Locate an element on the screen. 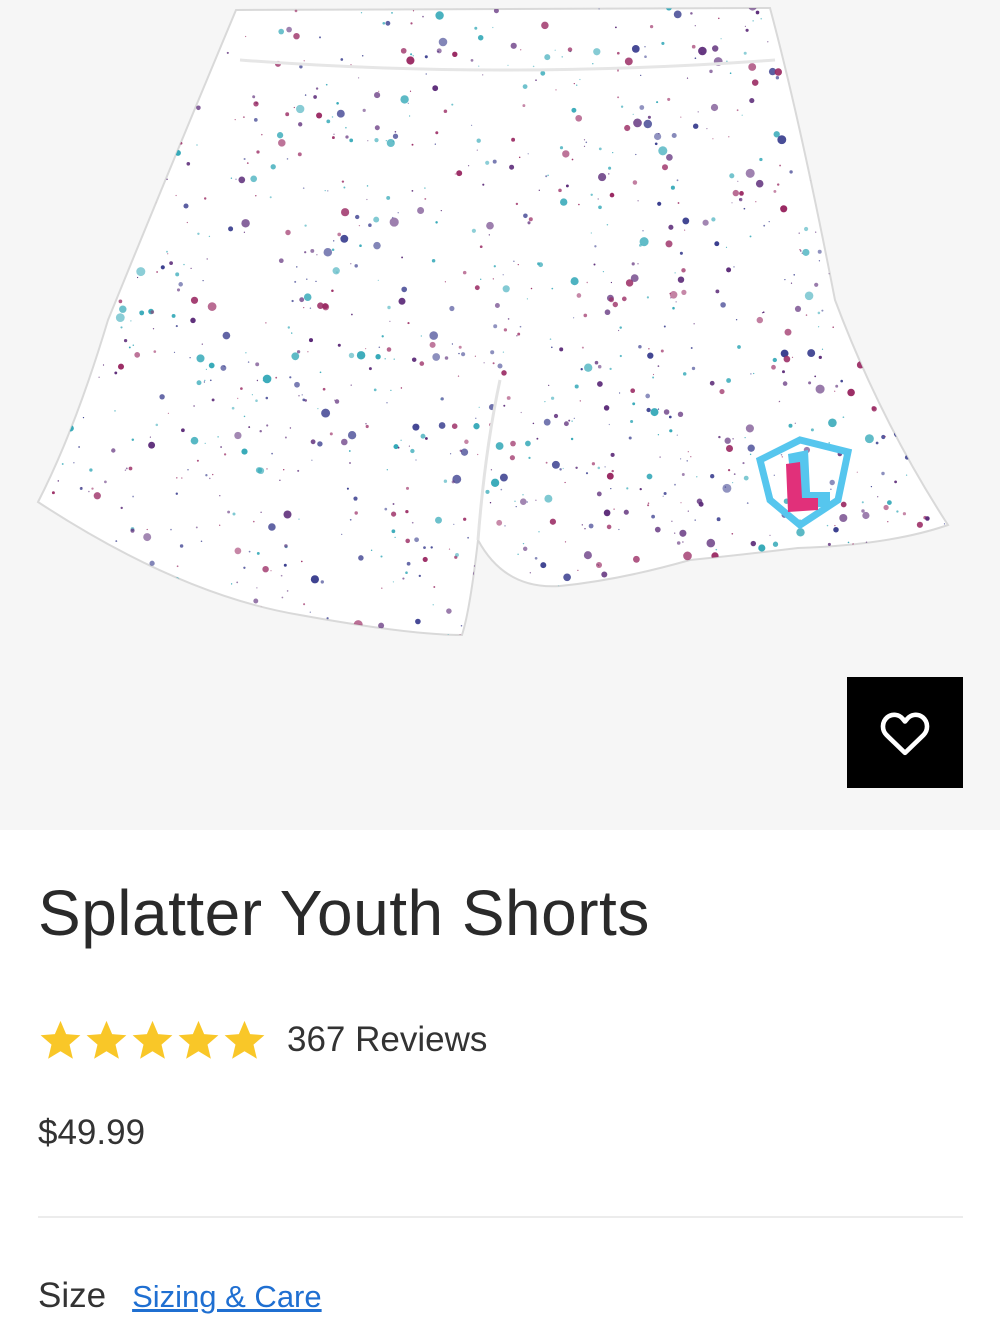  add-to-wishlist-button is located at coordinates (905, 732).